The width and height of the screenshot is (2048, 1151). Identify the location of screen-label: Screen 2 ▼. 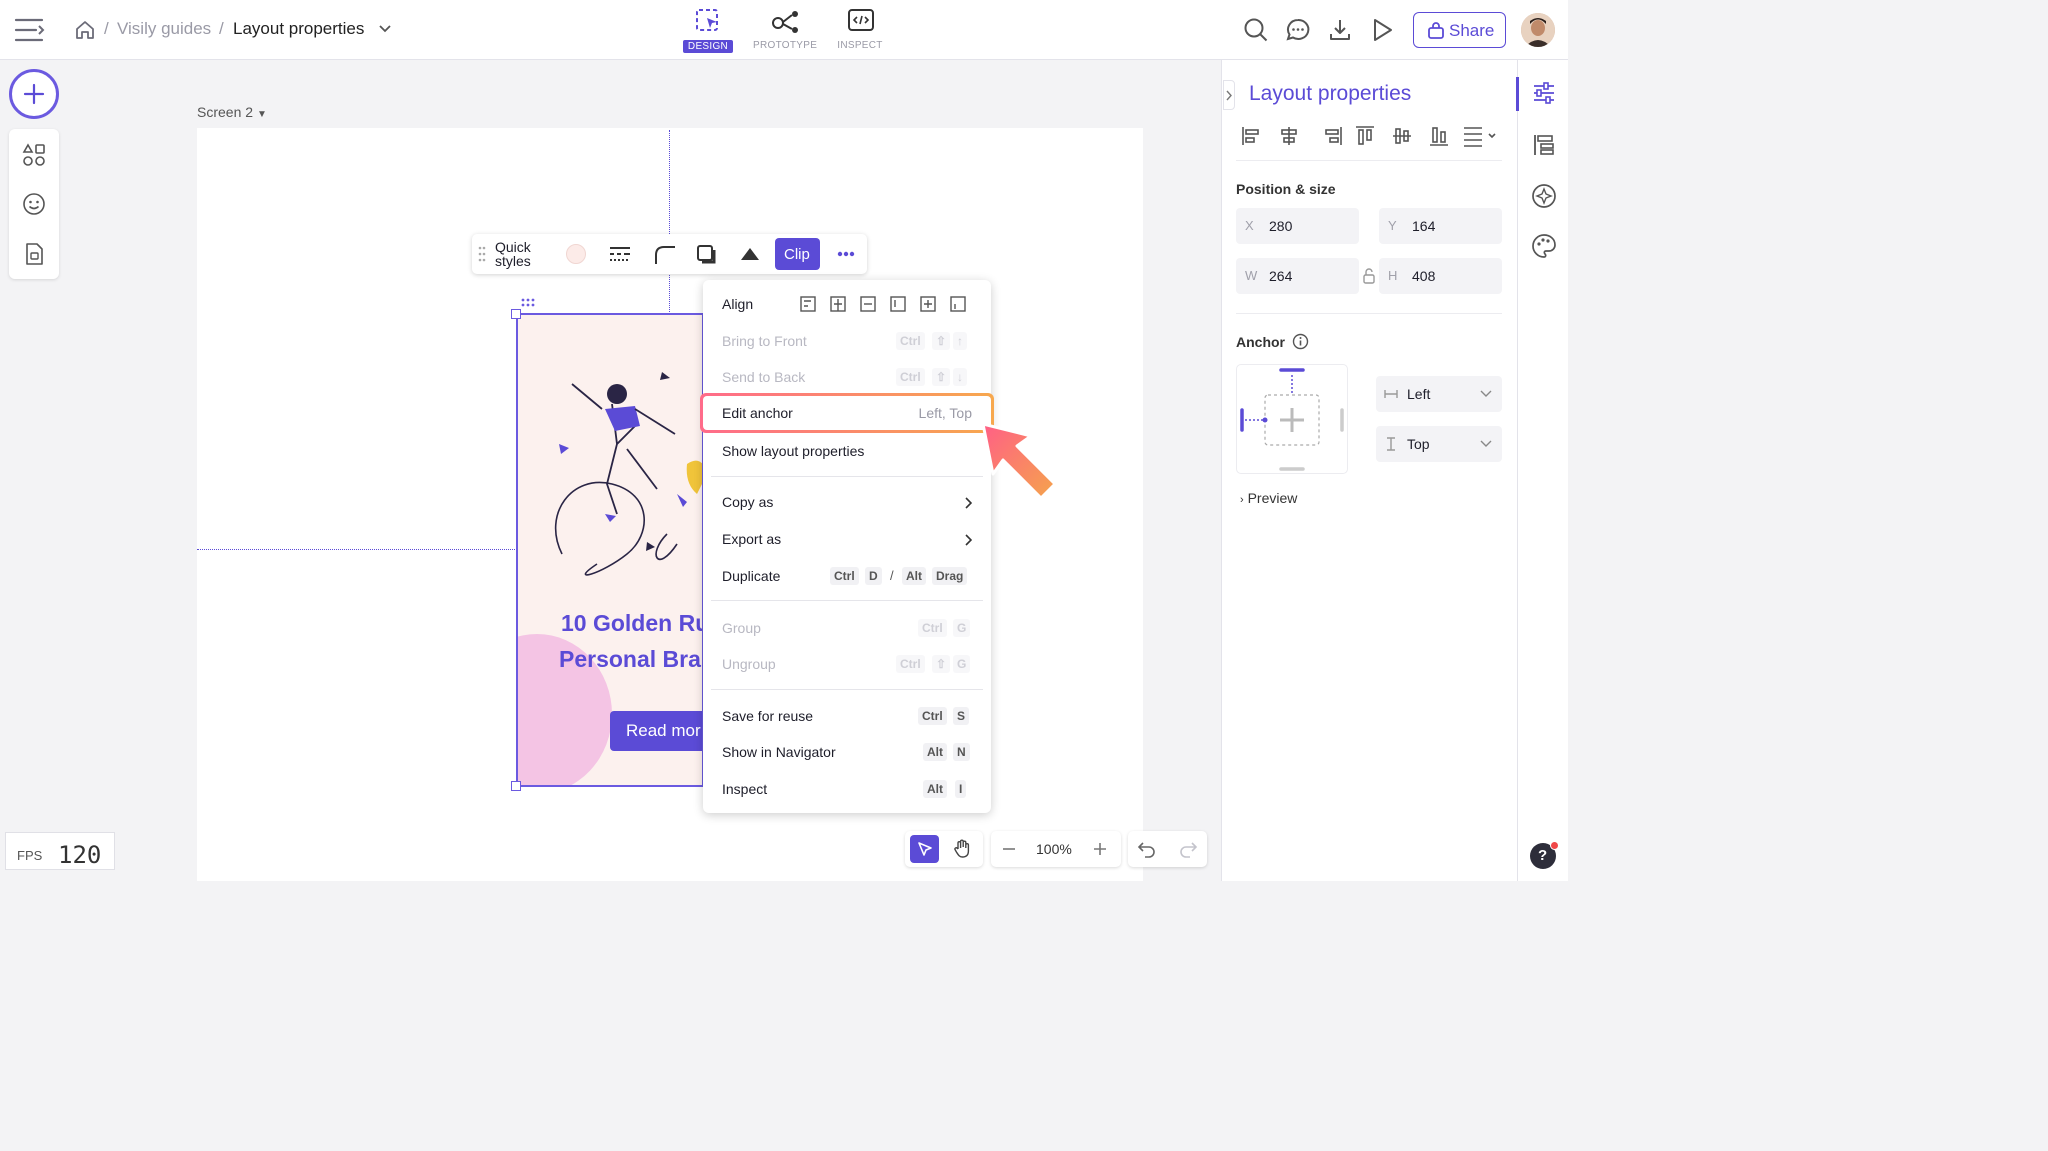
(232, 112).